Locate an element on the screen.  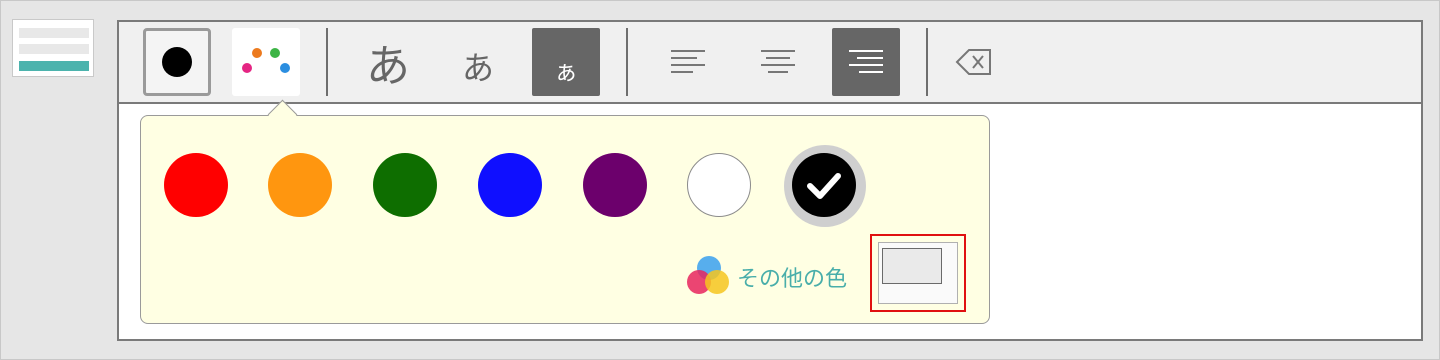
color-swatch-red is located at coordinates (196, 185).